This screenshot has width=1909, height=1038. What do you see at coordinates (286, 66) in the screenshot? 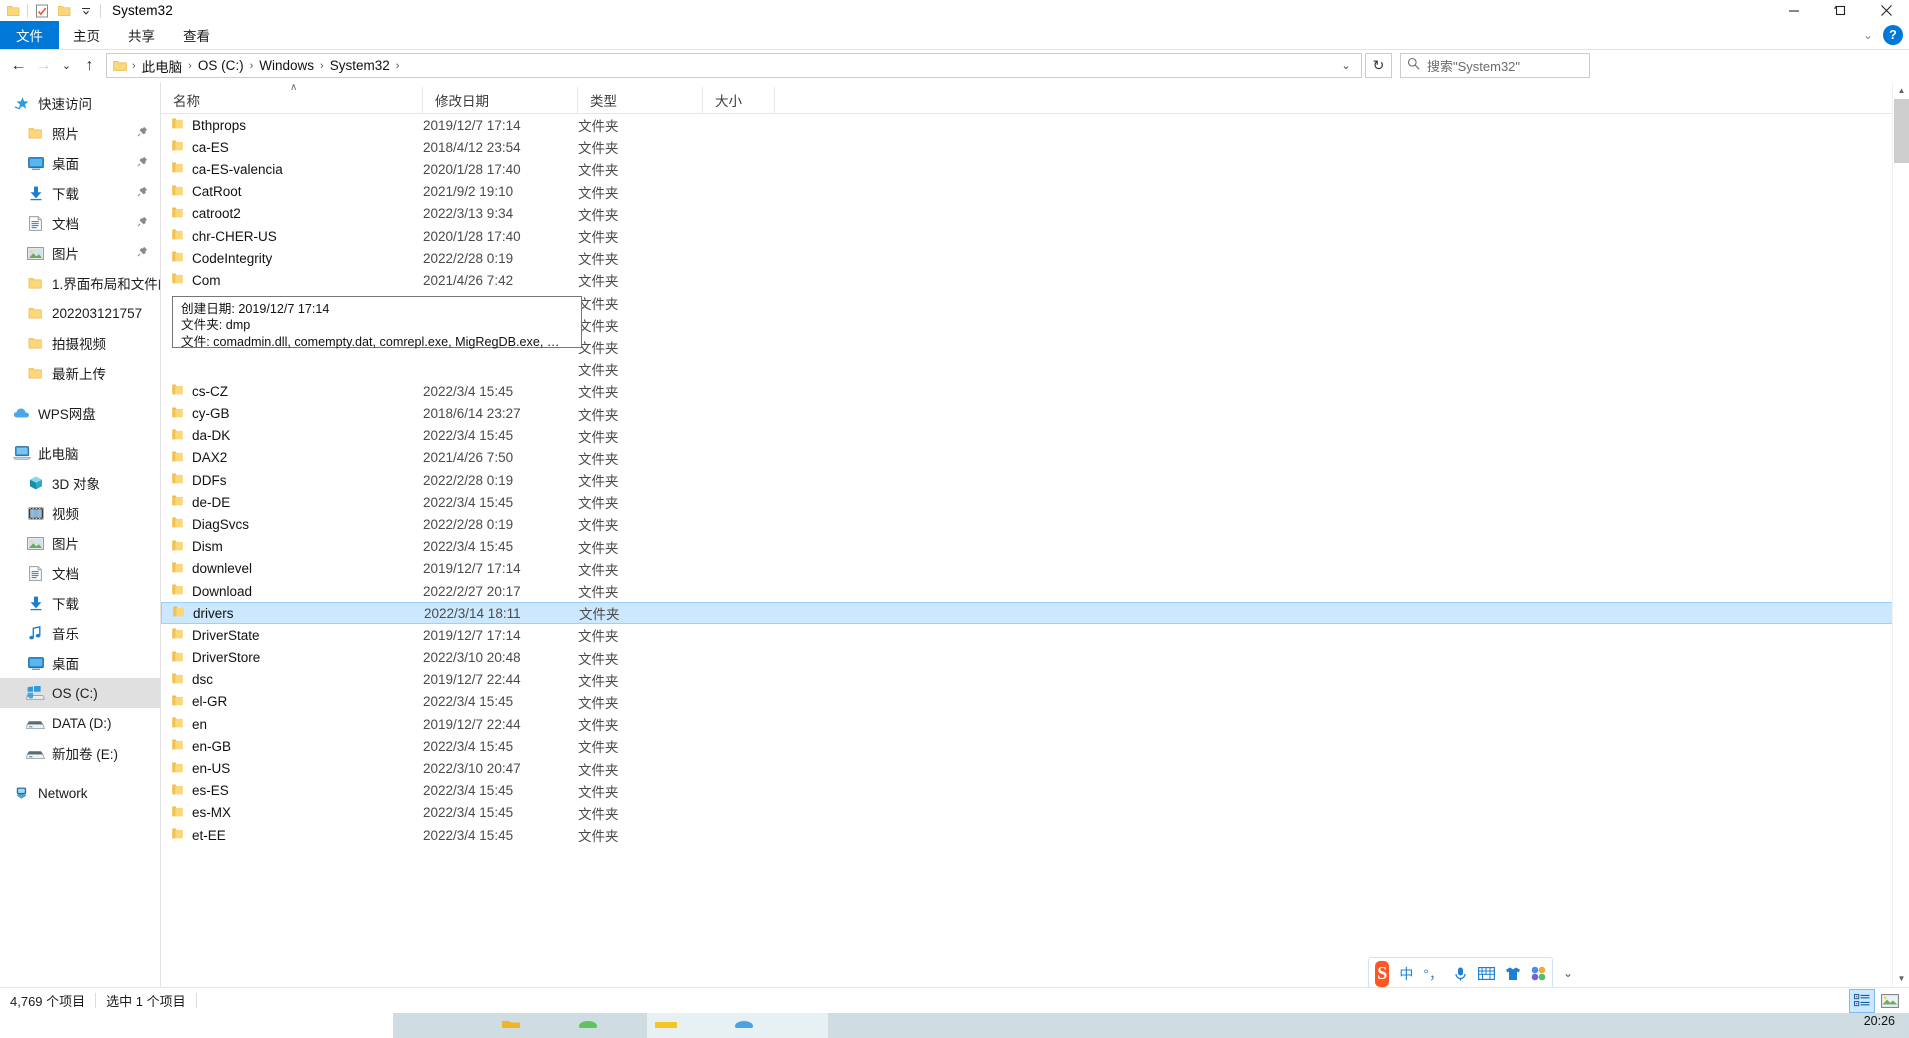
I see `breadcrumb-item-windows: Windows` at bounding box center [286, 66].